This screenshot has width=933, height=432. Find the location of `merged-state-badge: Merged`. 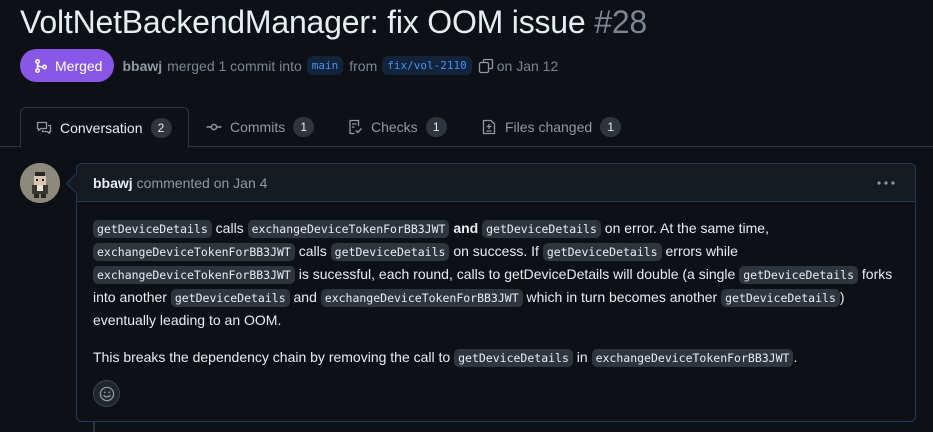

merged-state-badge: Merged is located at coordinates (67, 65).